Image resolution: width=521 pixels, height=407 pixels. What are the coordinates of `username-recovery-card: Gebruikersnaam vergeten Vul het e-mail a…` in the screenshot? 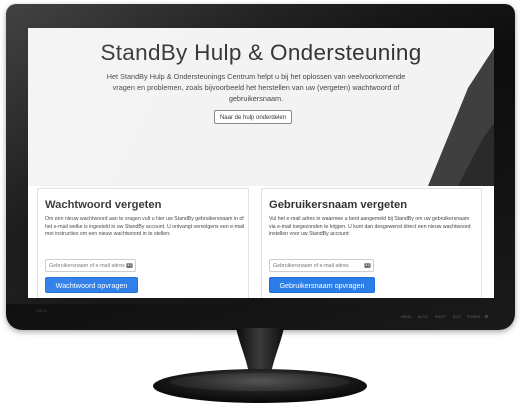 It's located at (371, 243).